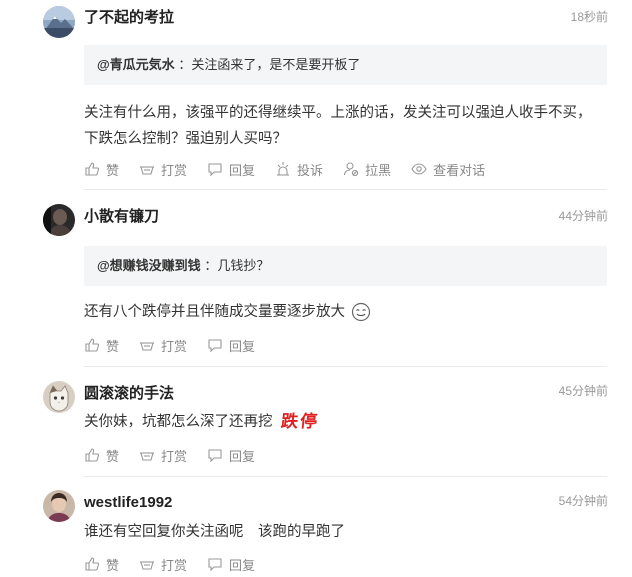  I want to click on comment-text-row: 关你妹，坑都怎么深了还再挖 跌停, so click(344, 422).